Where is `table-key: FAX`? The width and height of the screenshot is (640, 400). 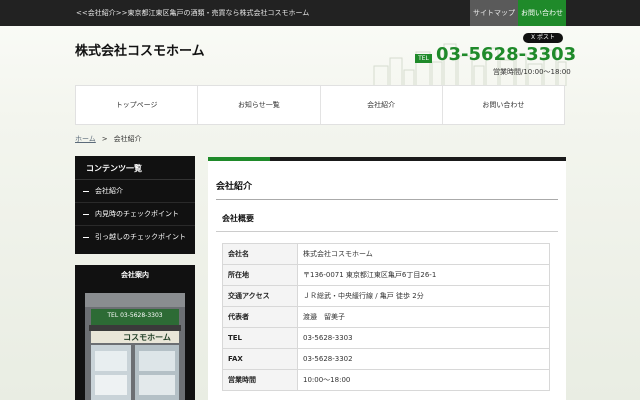 table-key: FAX is located at coordinates (260, 359).